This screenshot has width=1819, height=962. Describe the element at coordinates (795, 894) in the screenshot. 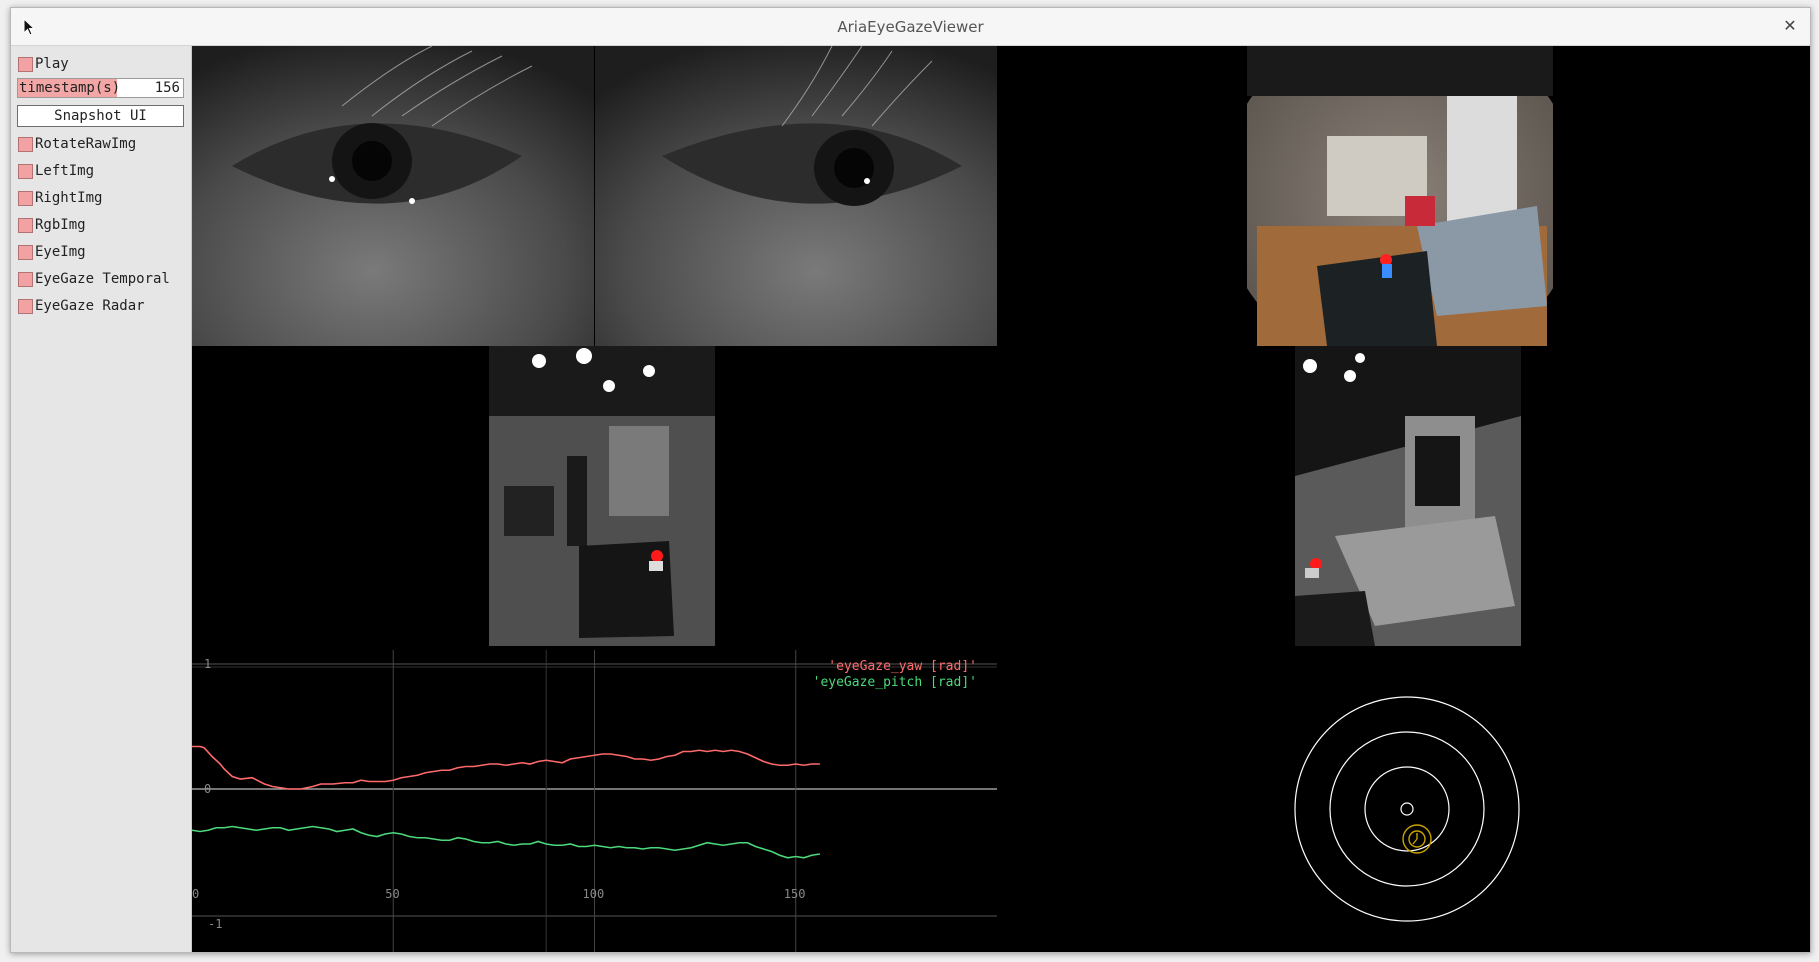

I see `x-tick-label: 150` at that location.